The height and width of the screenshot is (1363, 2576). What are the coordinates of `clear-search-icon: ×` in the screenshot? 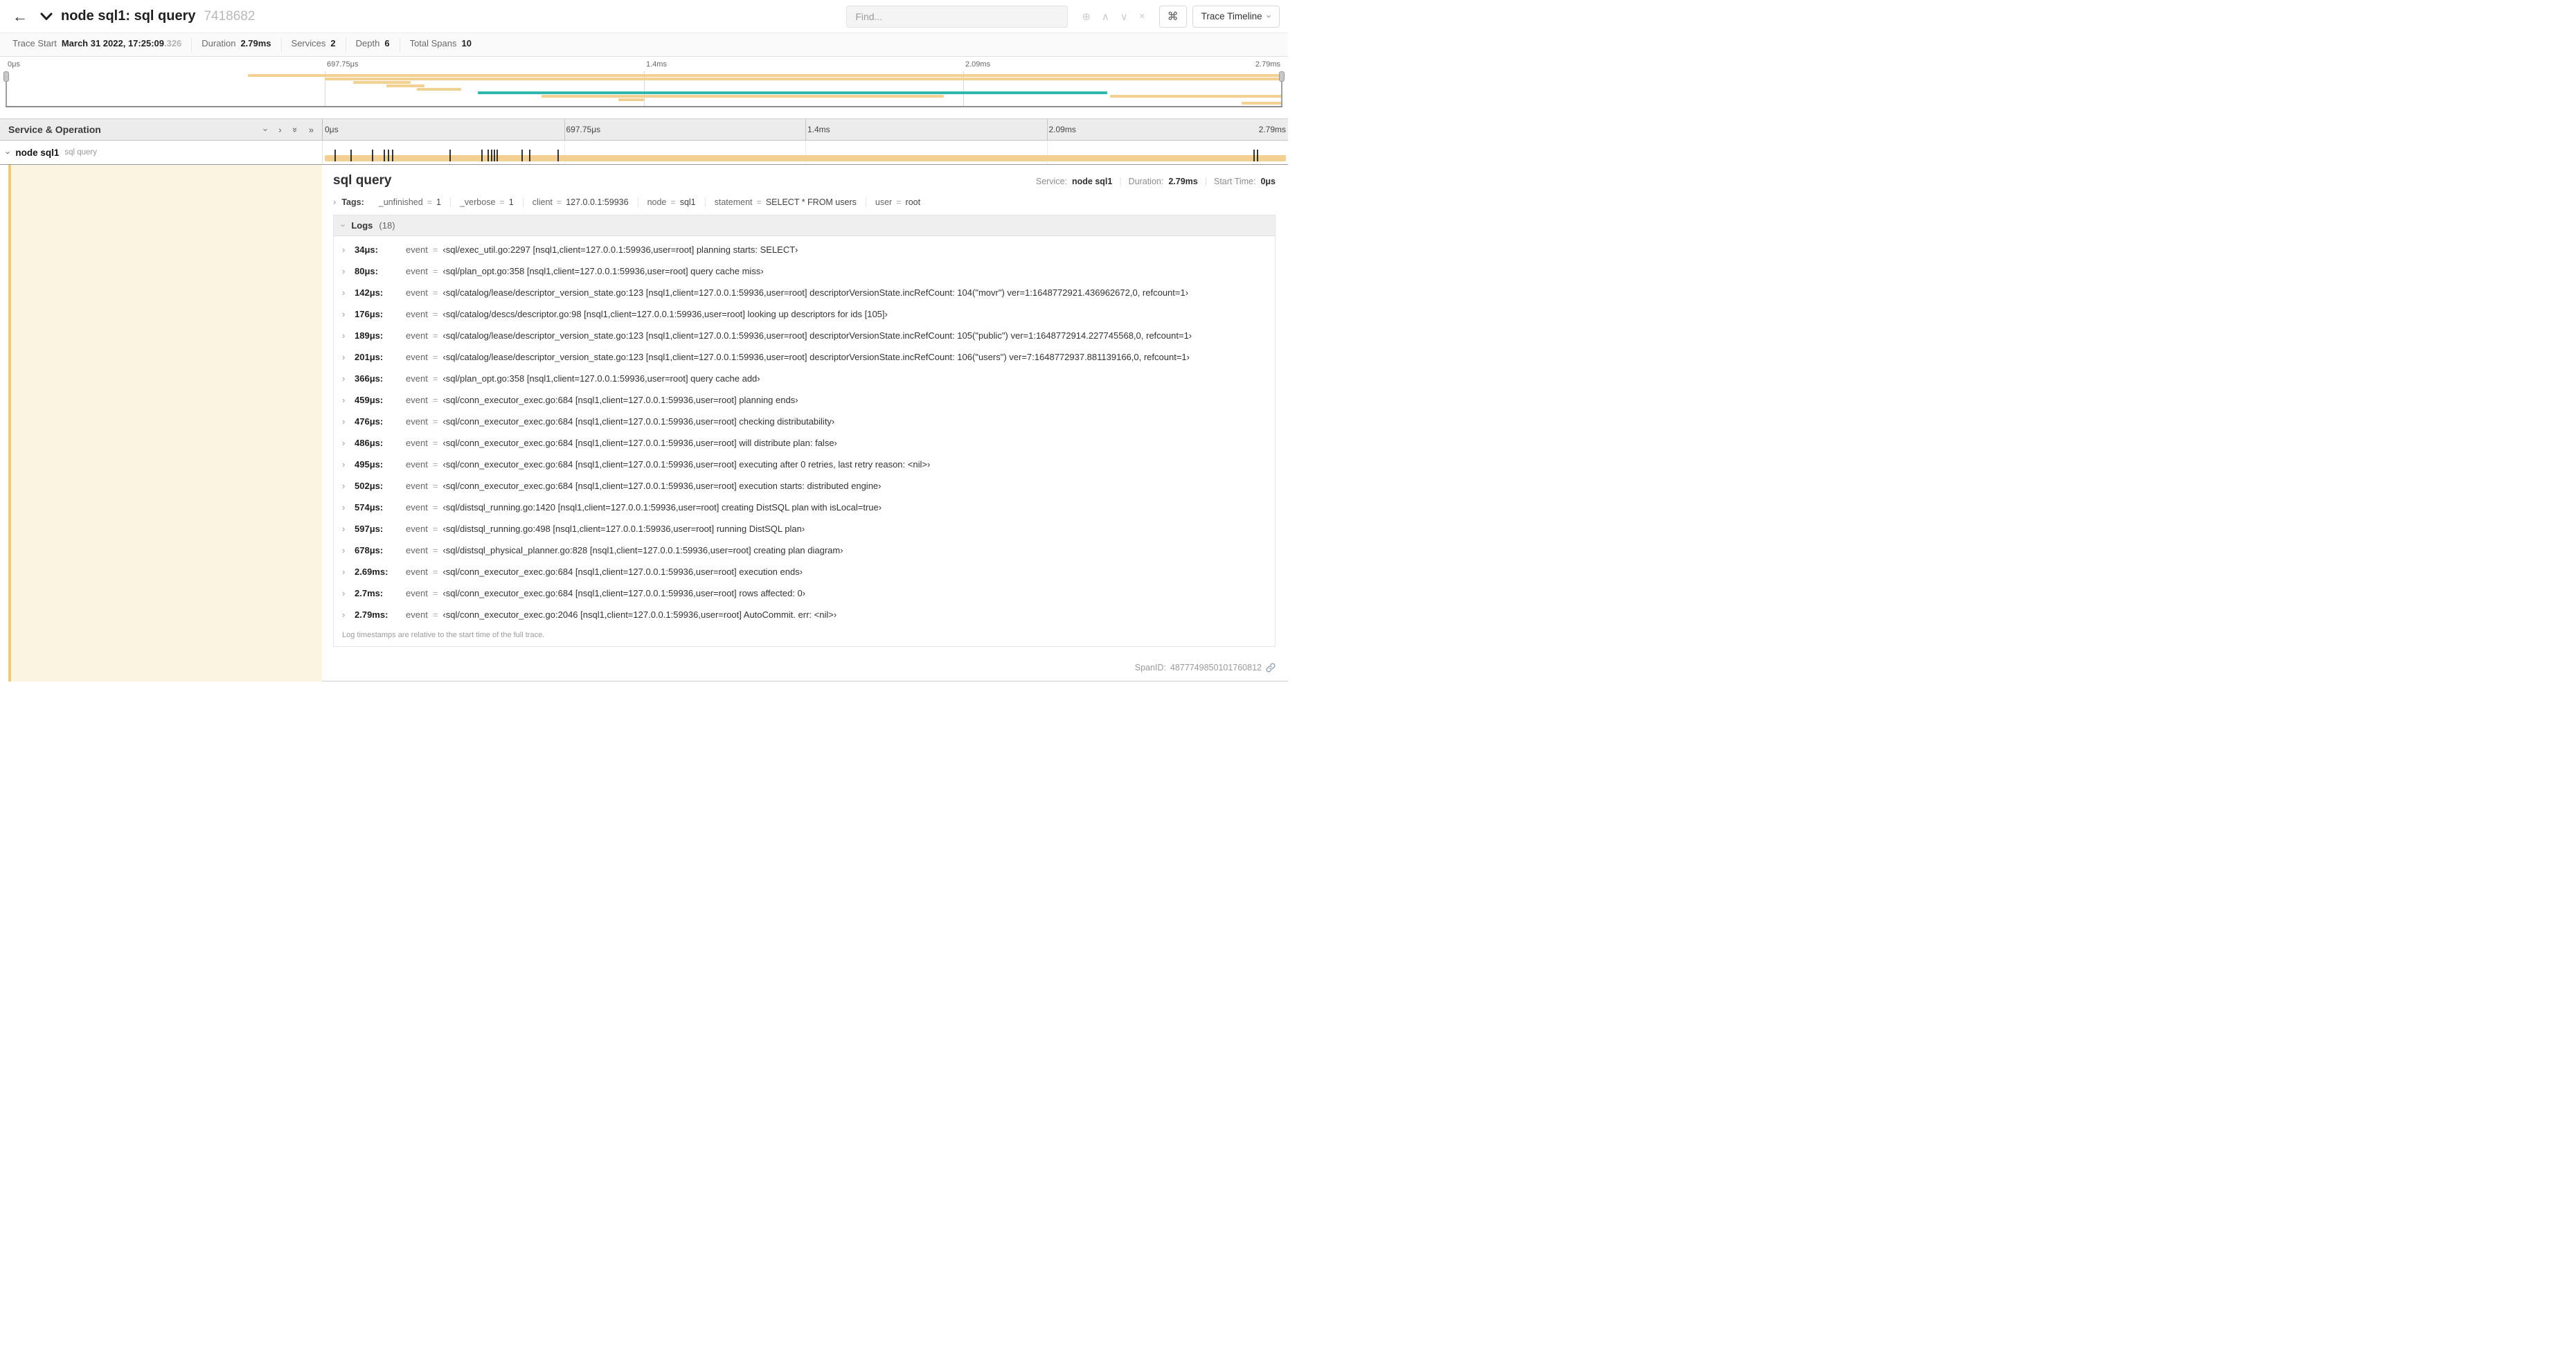 It's located at (1142, 16).